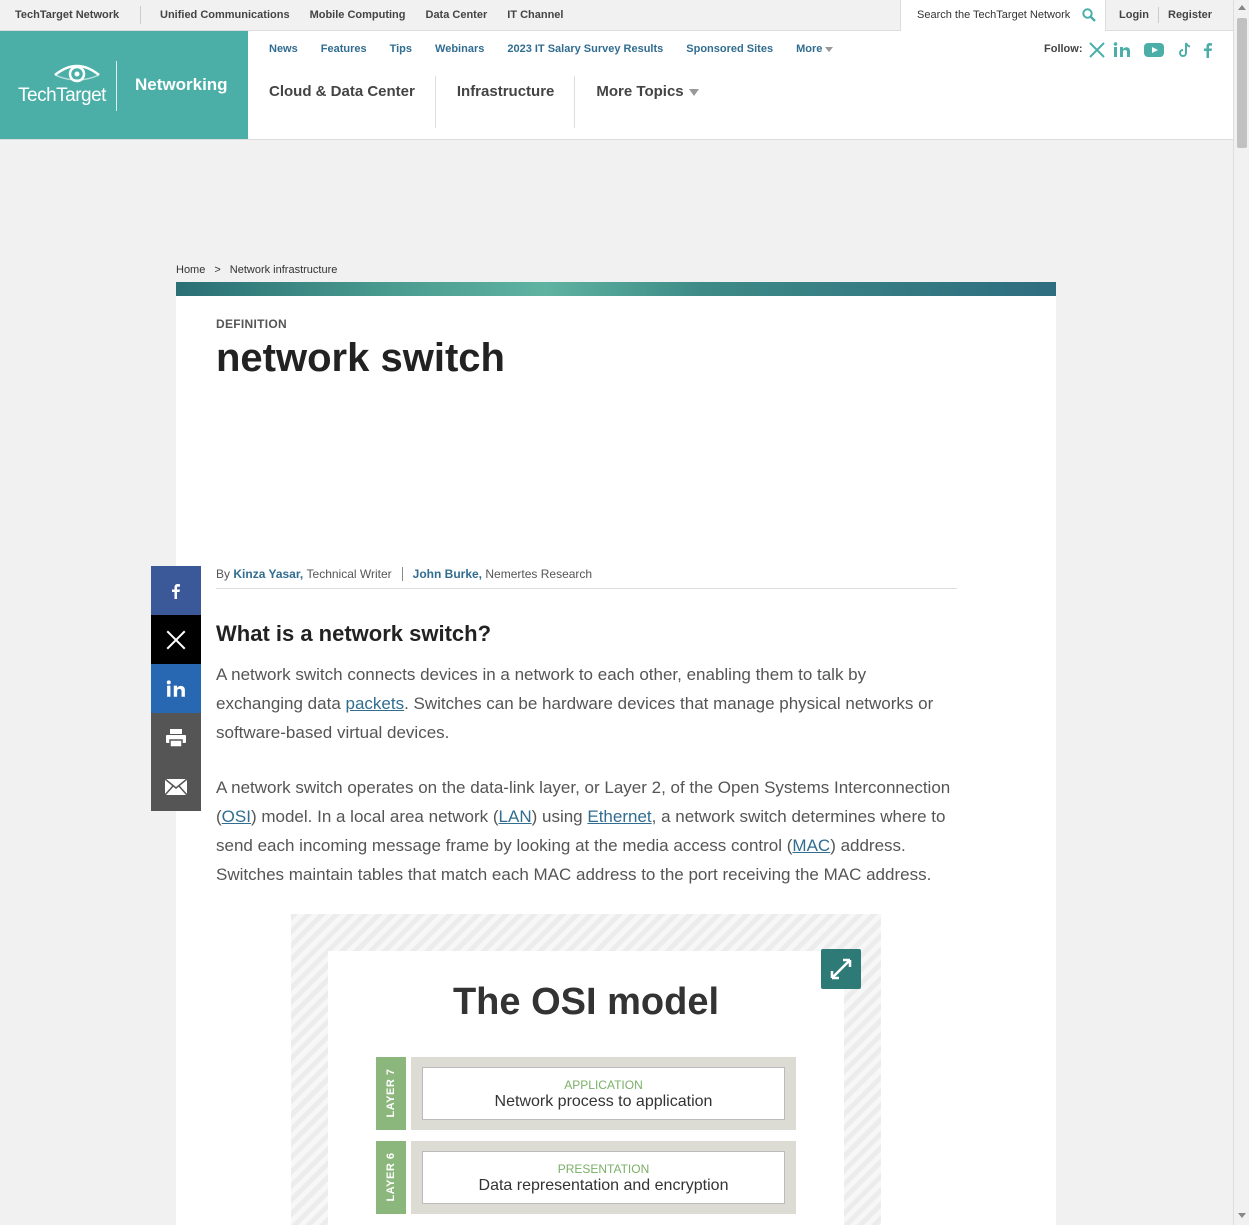 This screenshot has height=1225, width=1249. I want to click on expand-icon, so click(841, 969).